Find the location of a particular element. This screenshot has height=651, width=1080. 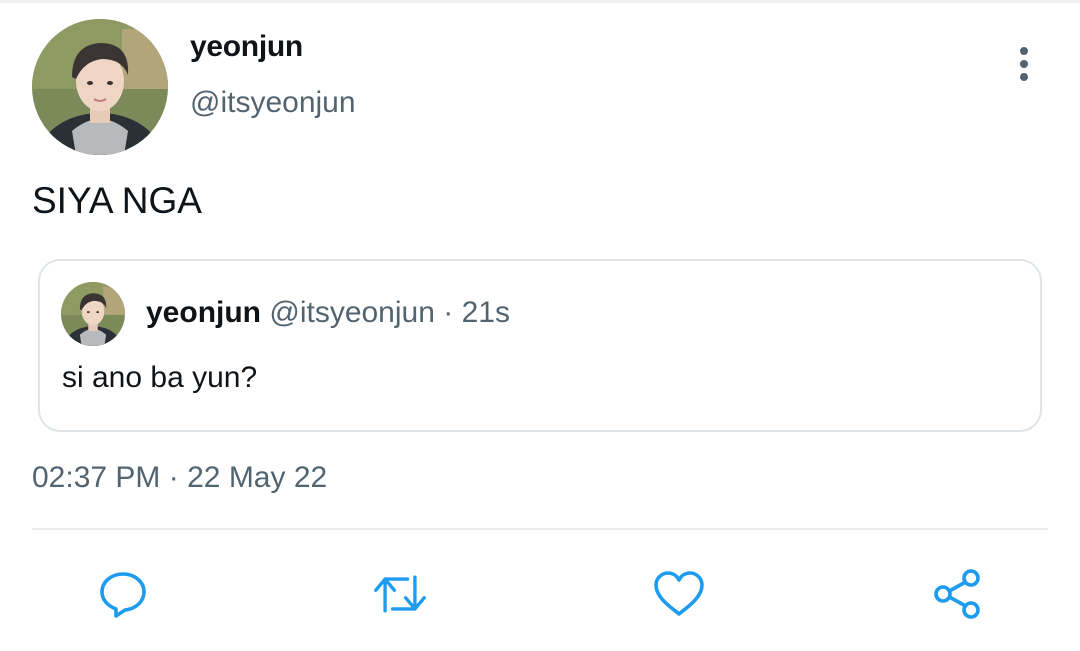

tweet-timestamp: 02:37 PM · 22 May 22 is located at coordinates (179, 478).